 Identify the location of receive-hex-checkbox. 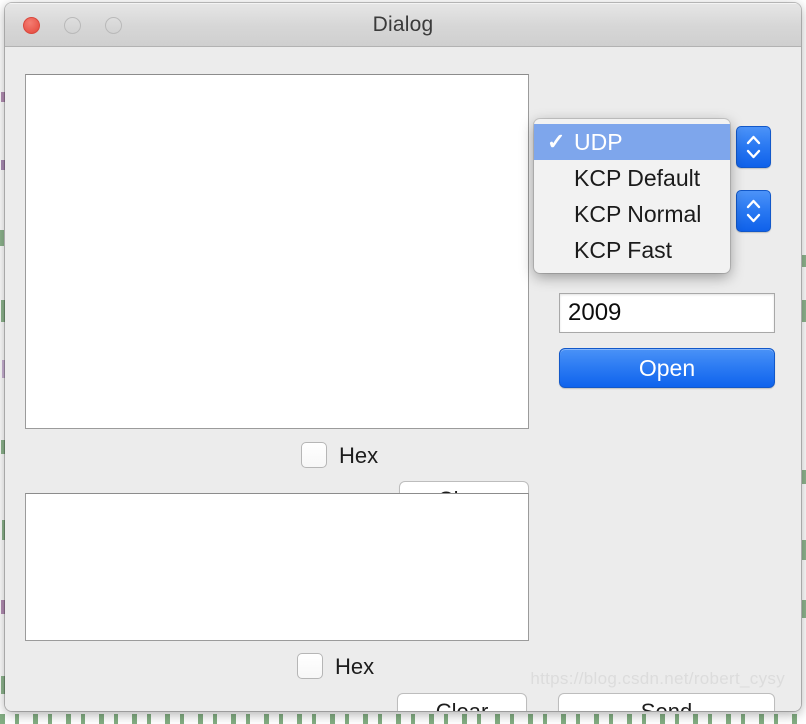
(314, 455).